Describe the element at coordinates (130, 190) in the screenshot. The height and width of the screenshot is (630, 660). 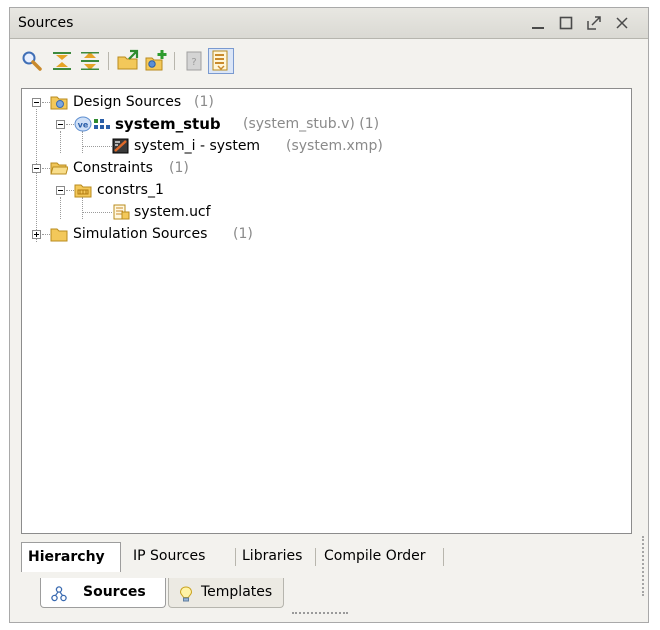
I see `tree-label: constrs_1` at that location.